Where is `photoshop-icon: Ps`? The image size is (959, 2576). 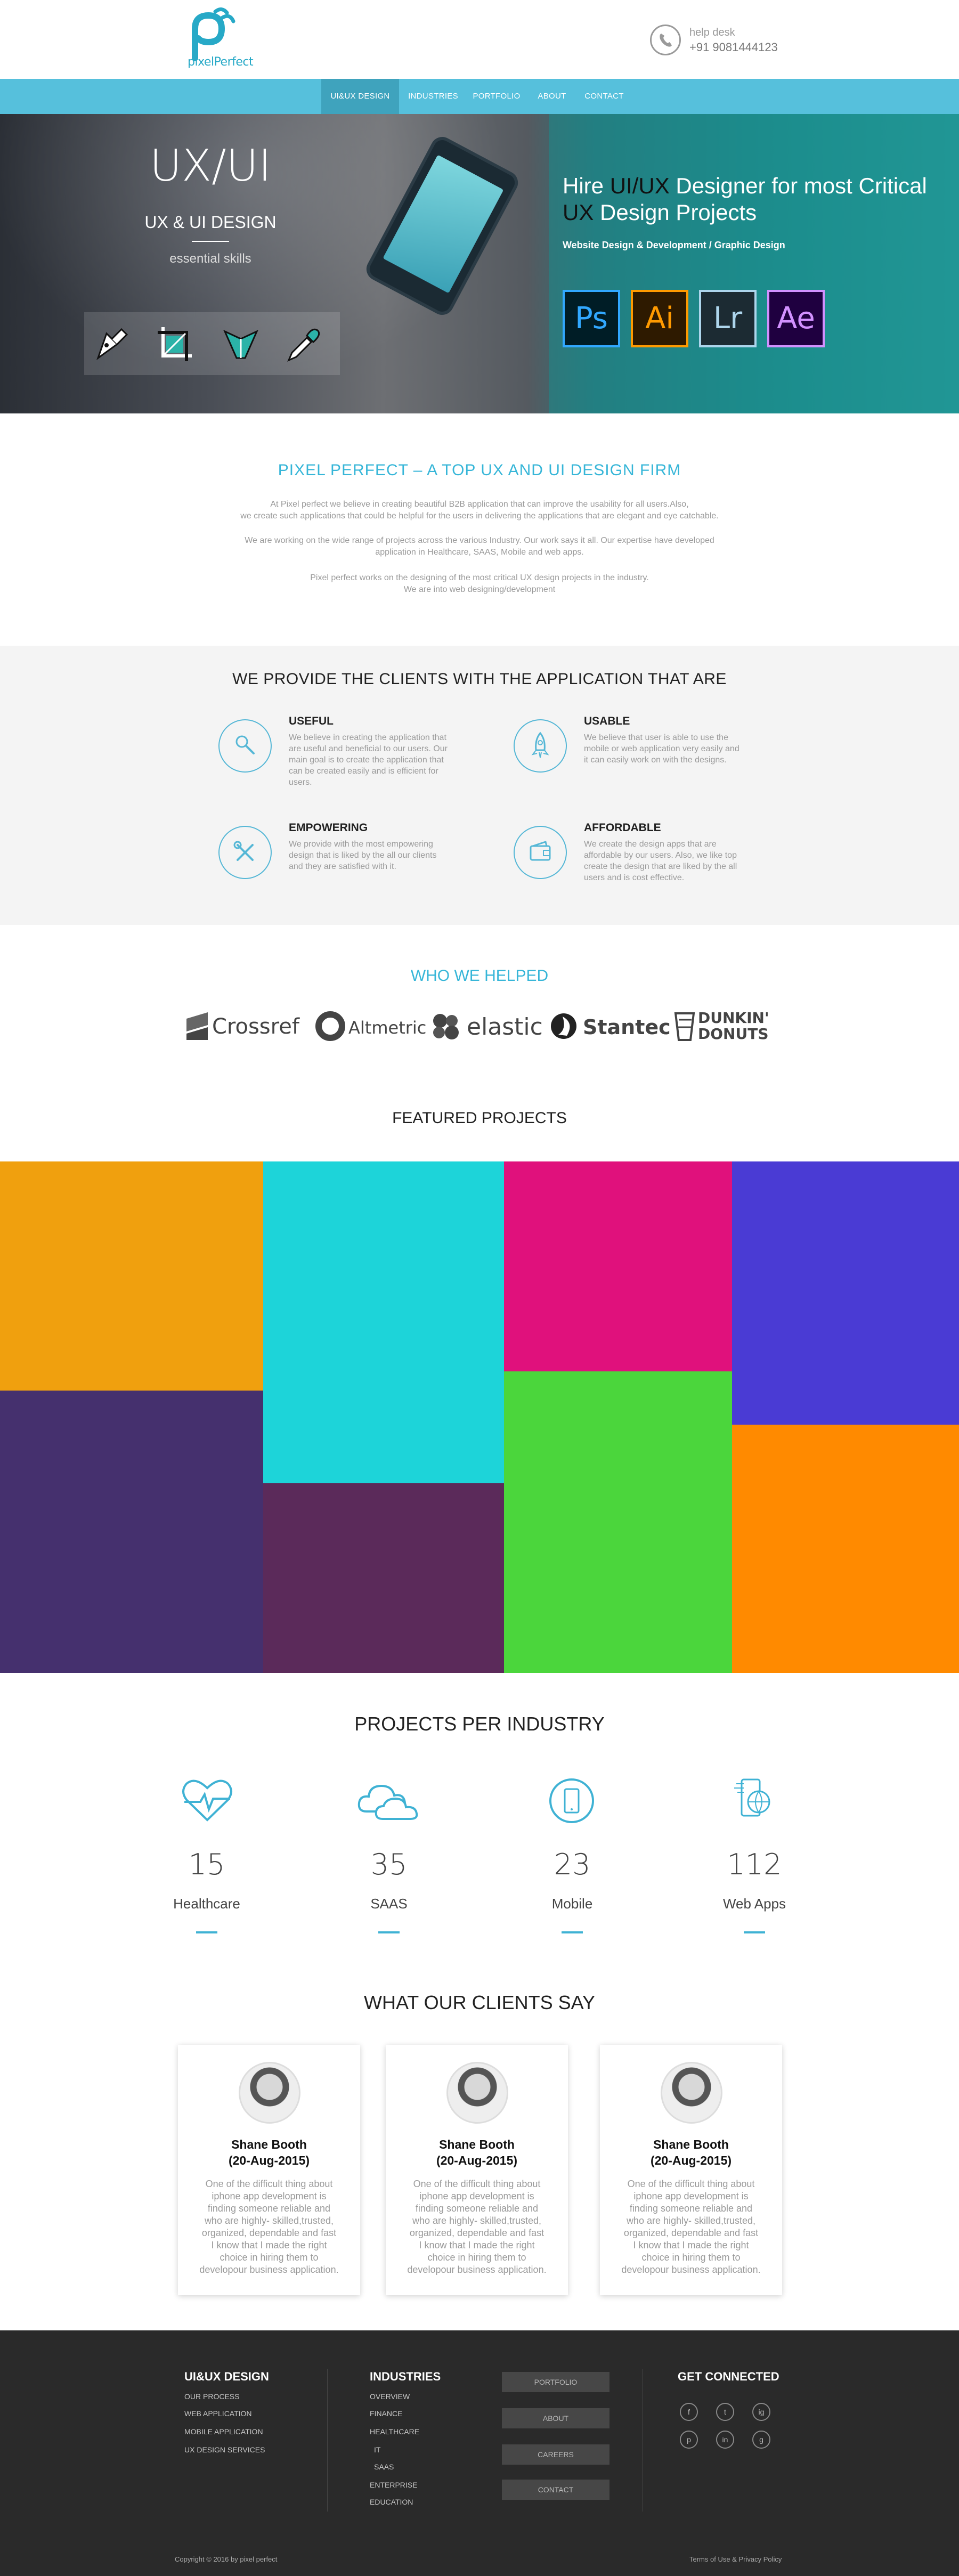
photoshop-icon: Ps is located at coordinates (591, 318).